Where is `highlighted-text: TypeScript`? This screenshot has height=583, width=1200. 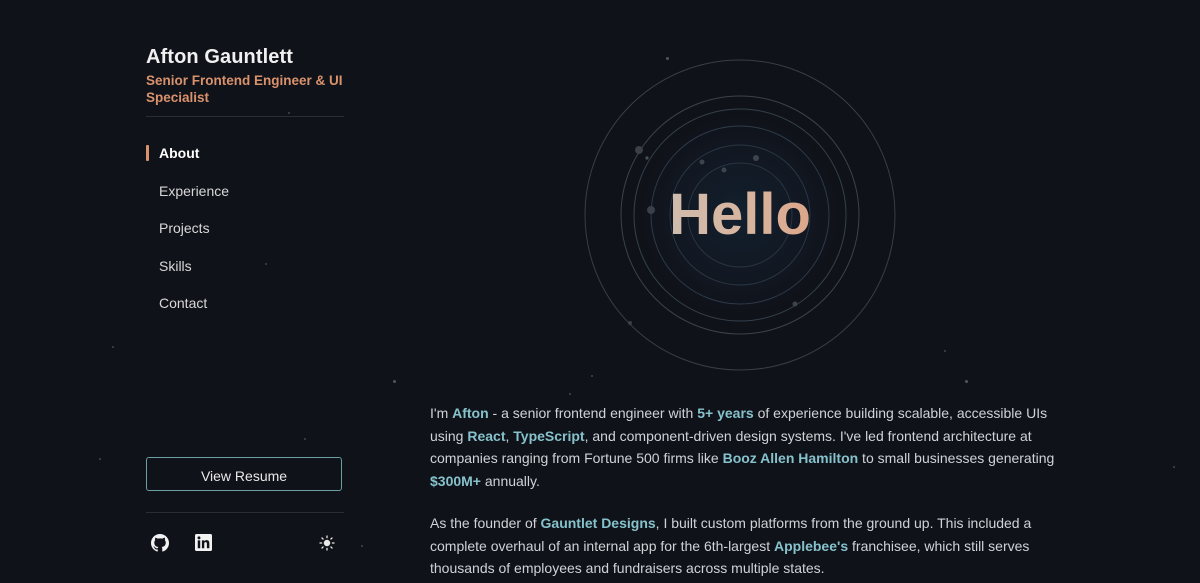
highlighted-text: TypeScript is located at coordinates (549, 435).